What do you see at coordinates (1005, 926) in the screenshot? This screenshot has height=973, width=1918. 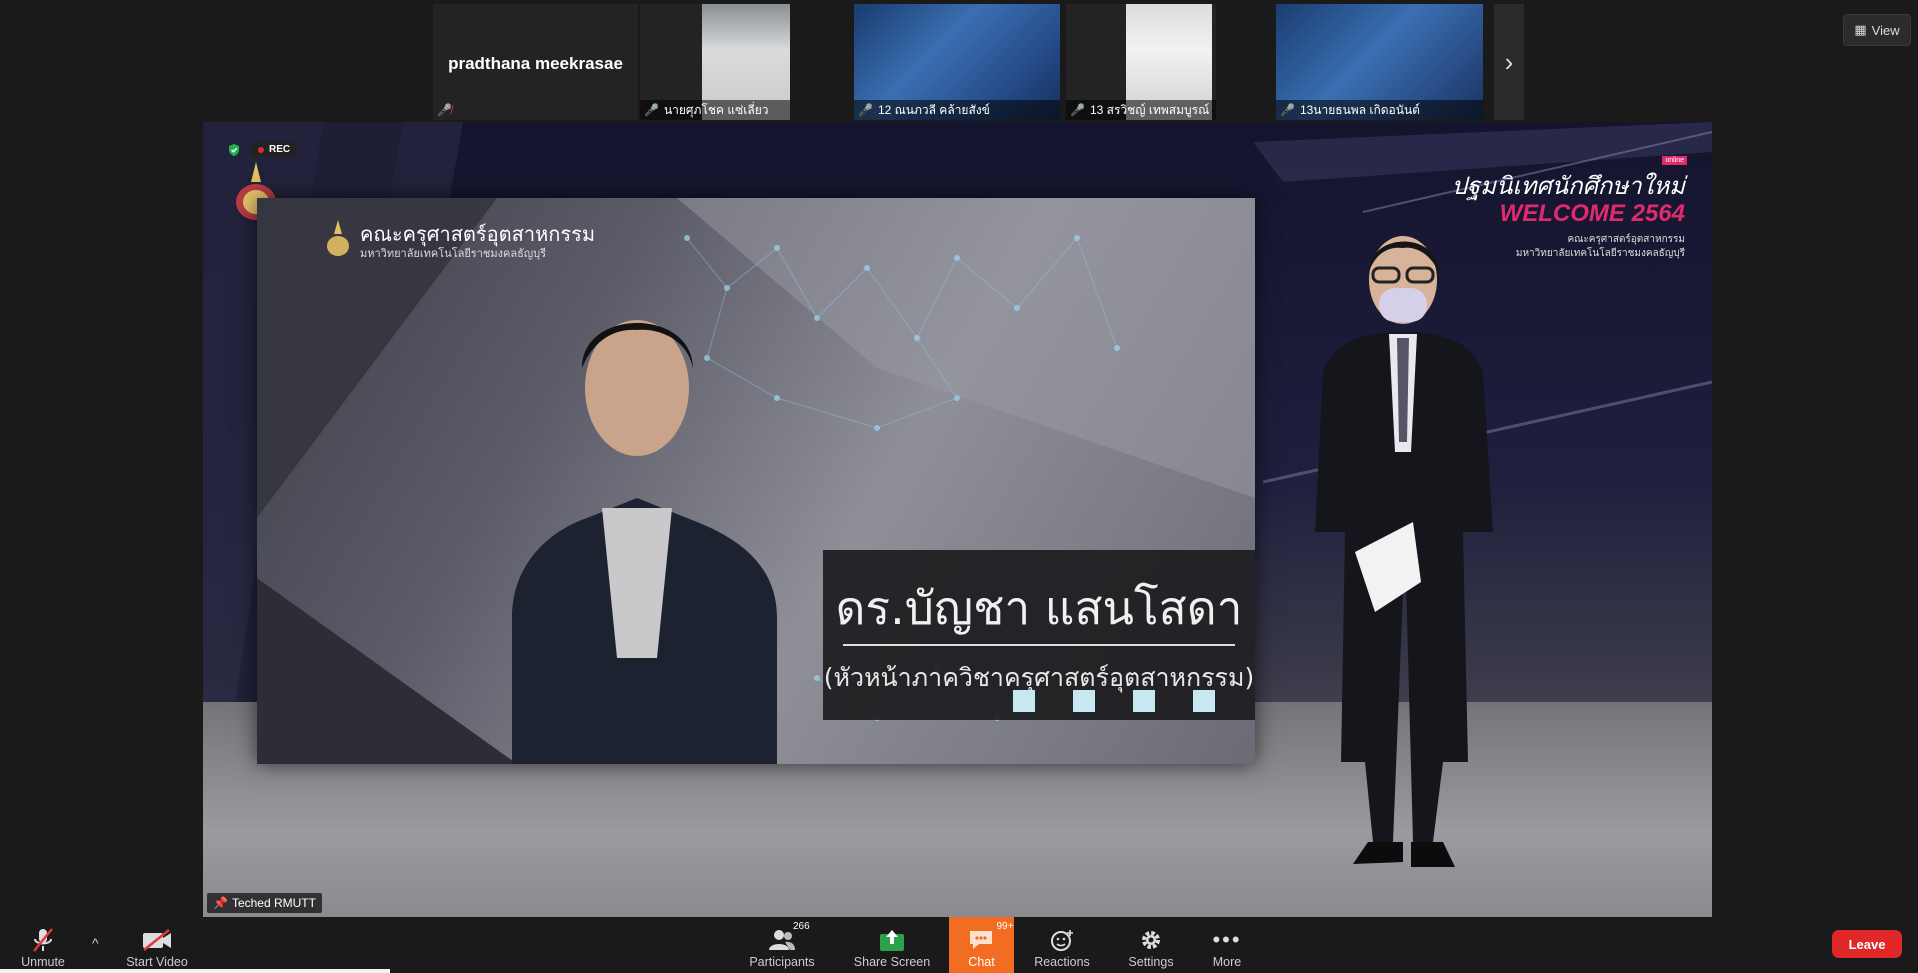 I see `chat-badge: 99+` at bounding box center [1005, 926].